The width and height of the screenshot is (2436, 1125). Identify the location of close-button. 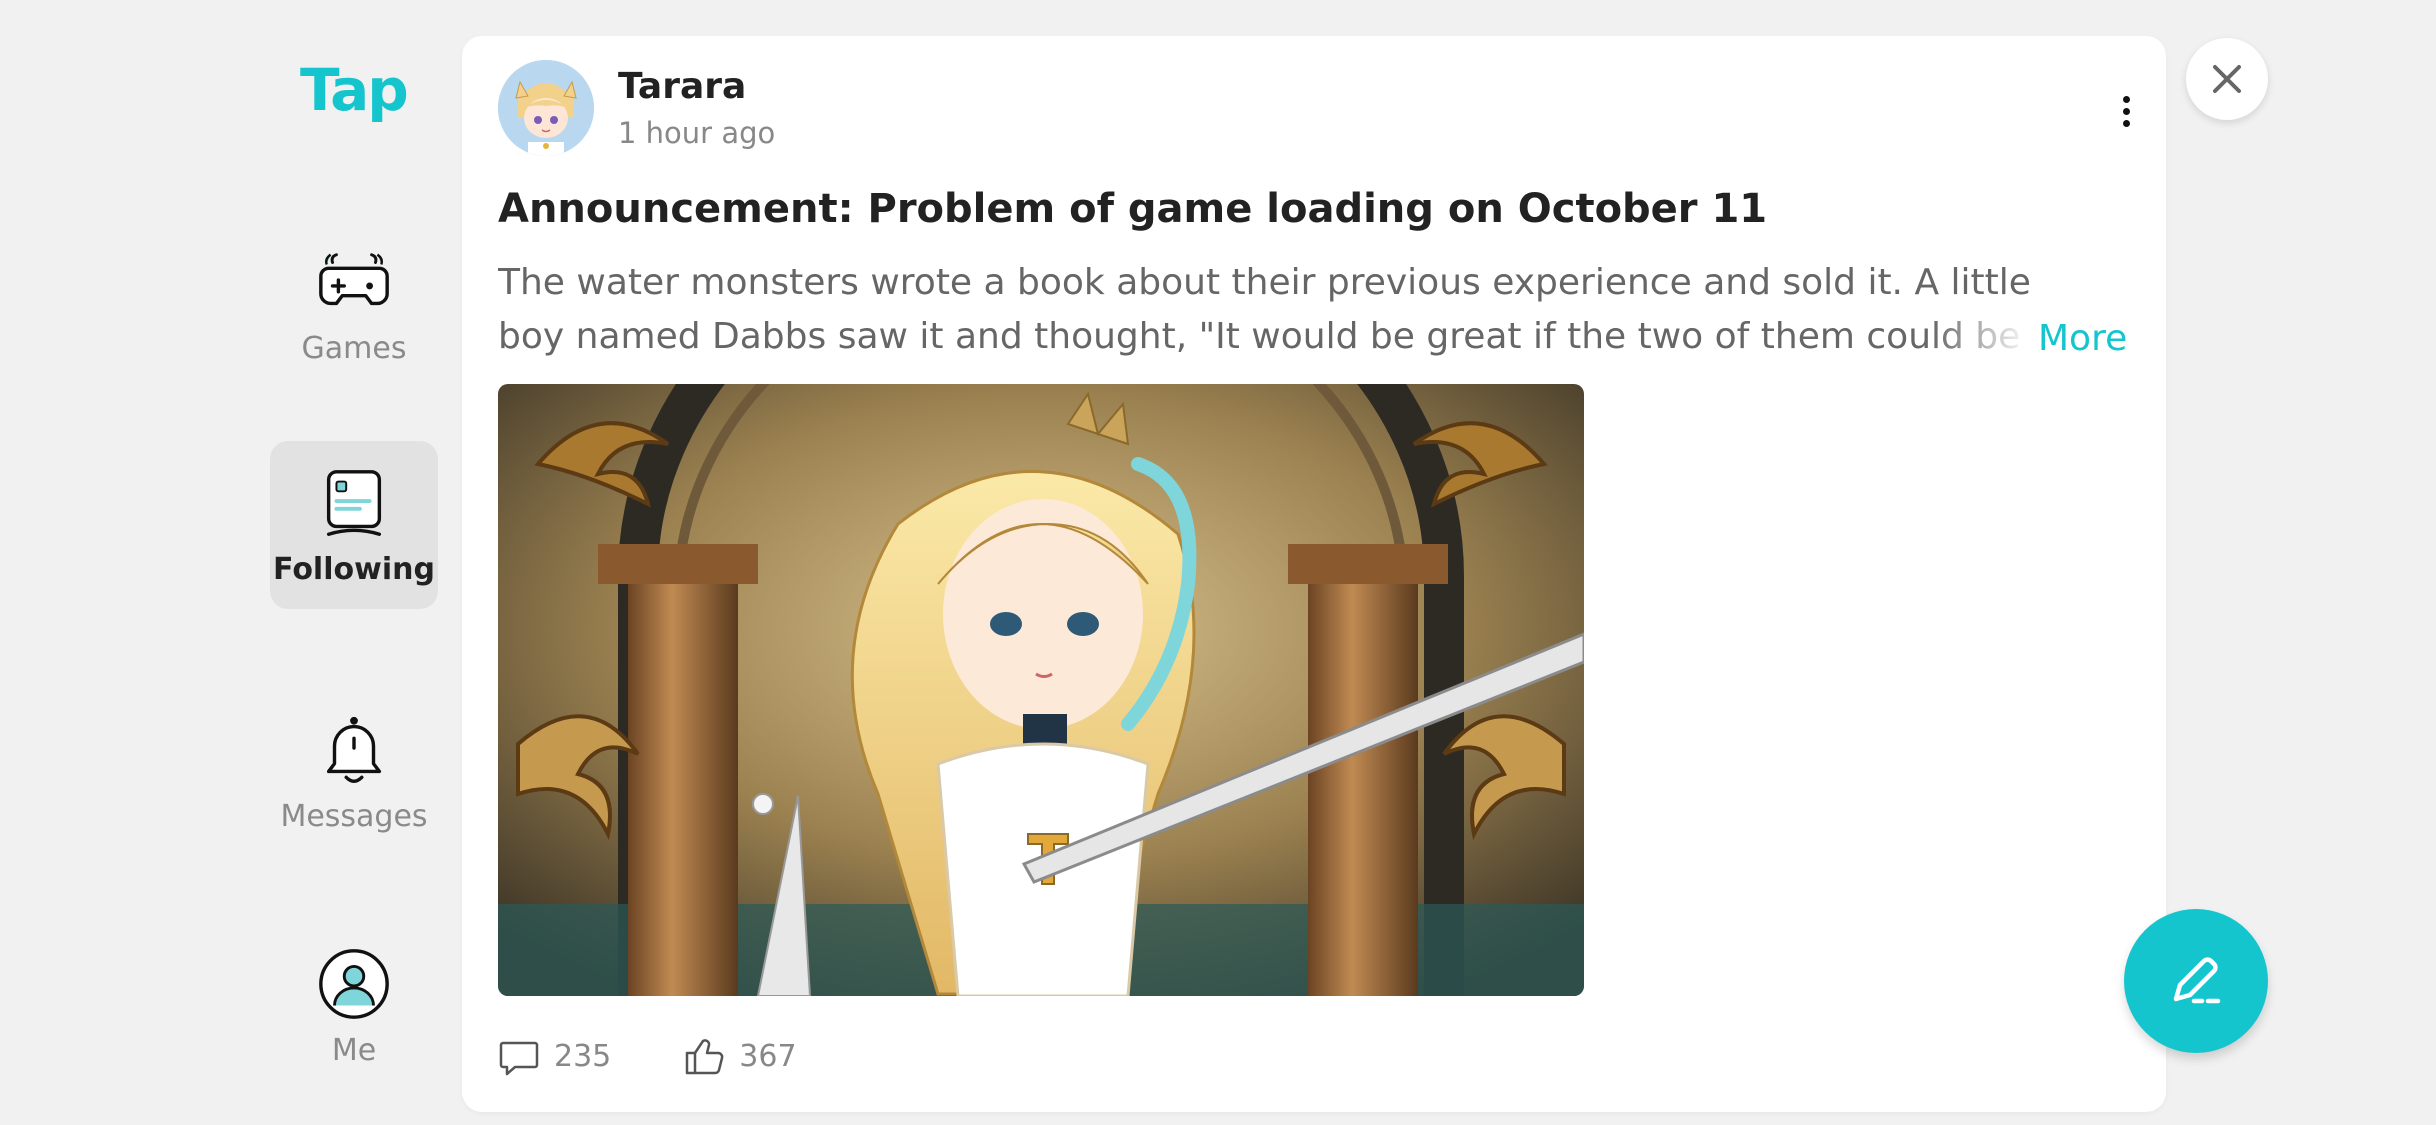
(2227, 79).